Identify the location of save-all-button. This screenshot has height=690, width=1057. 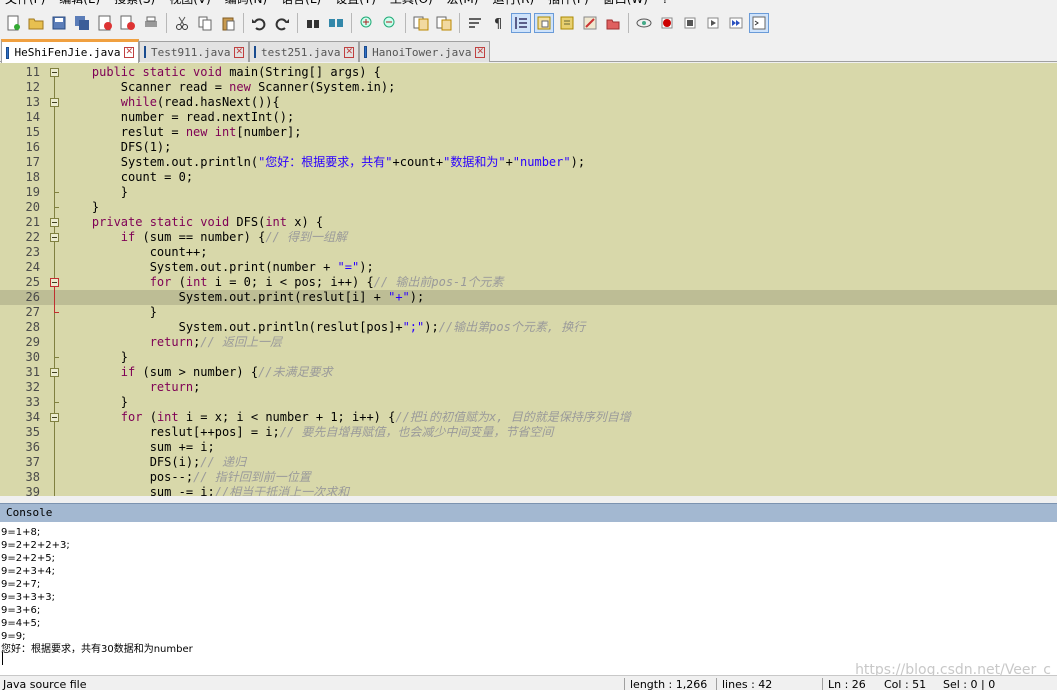
(82, 23).